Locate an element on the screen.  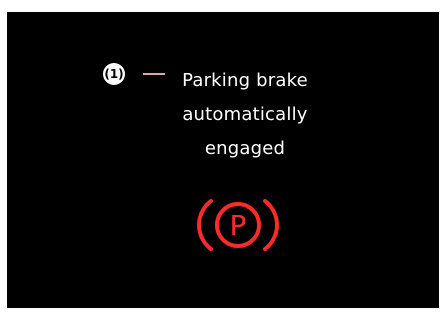
callout-number-badge: (1) is located at coordinates (114, 74).